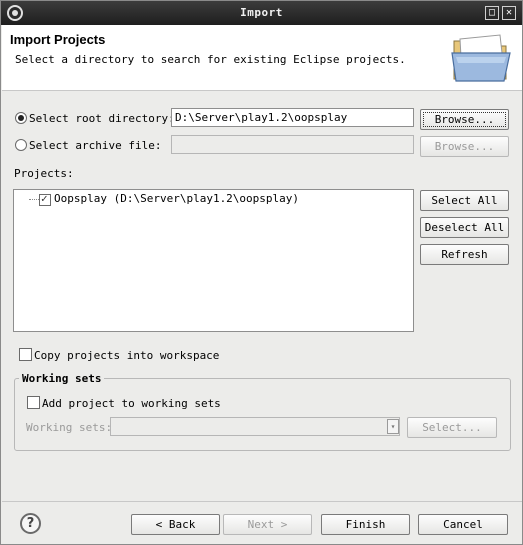 The width and height of the screenshot is (523, 545). What do you see at coordinates (127, 355) in the screenshot?
I see `copy-into-workspace-label: Copy projects into workspace` at bounding box center [127, 355].